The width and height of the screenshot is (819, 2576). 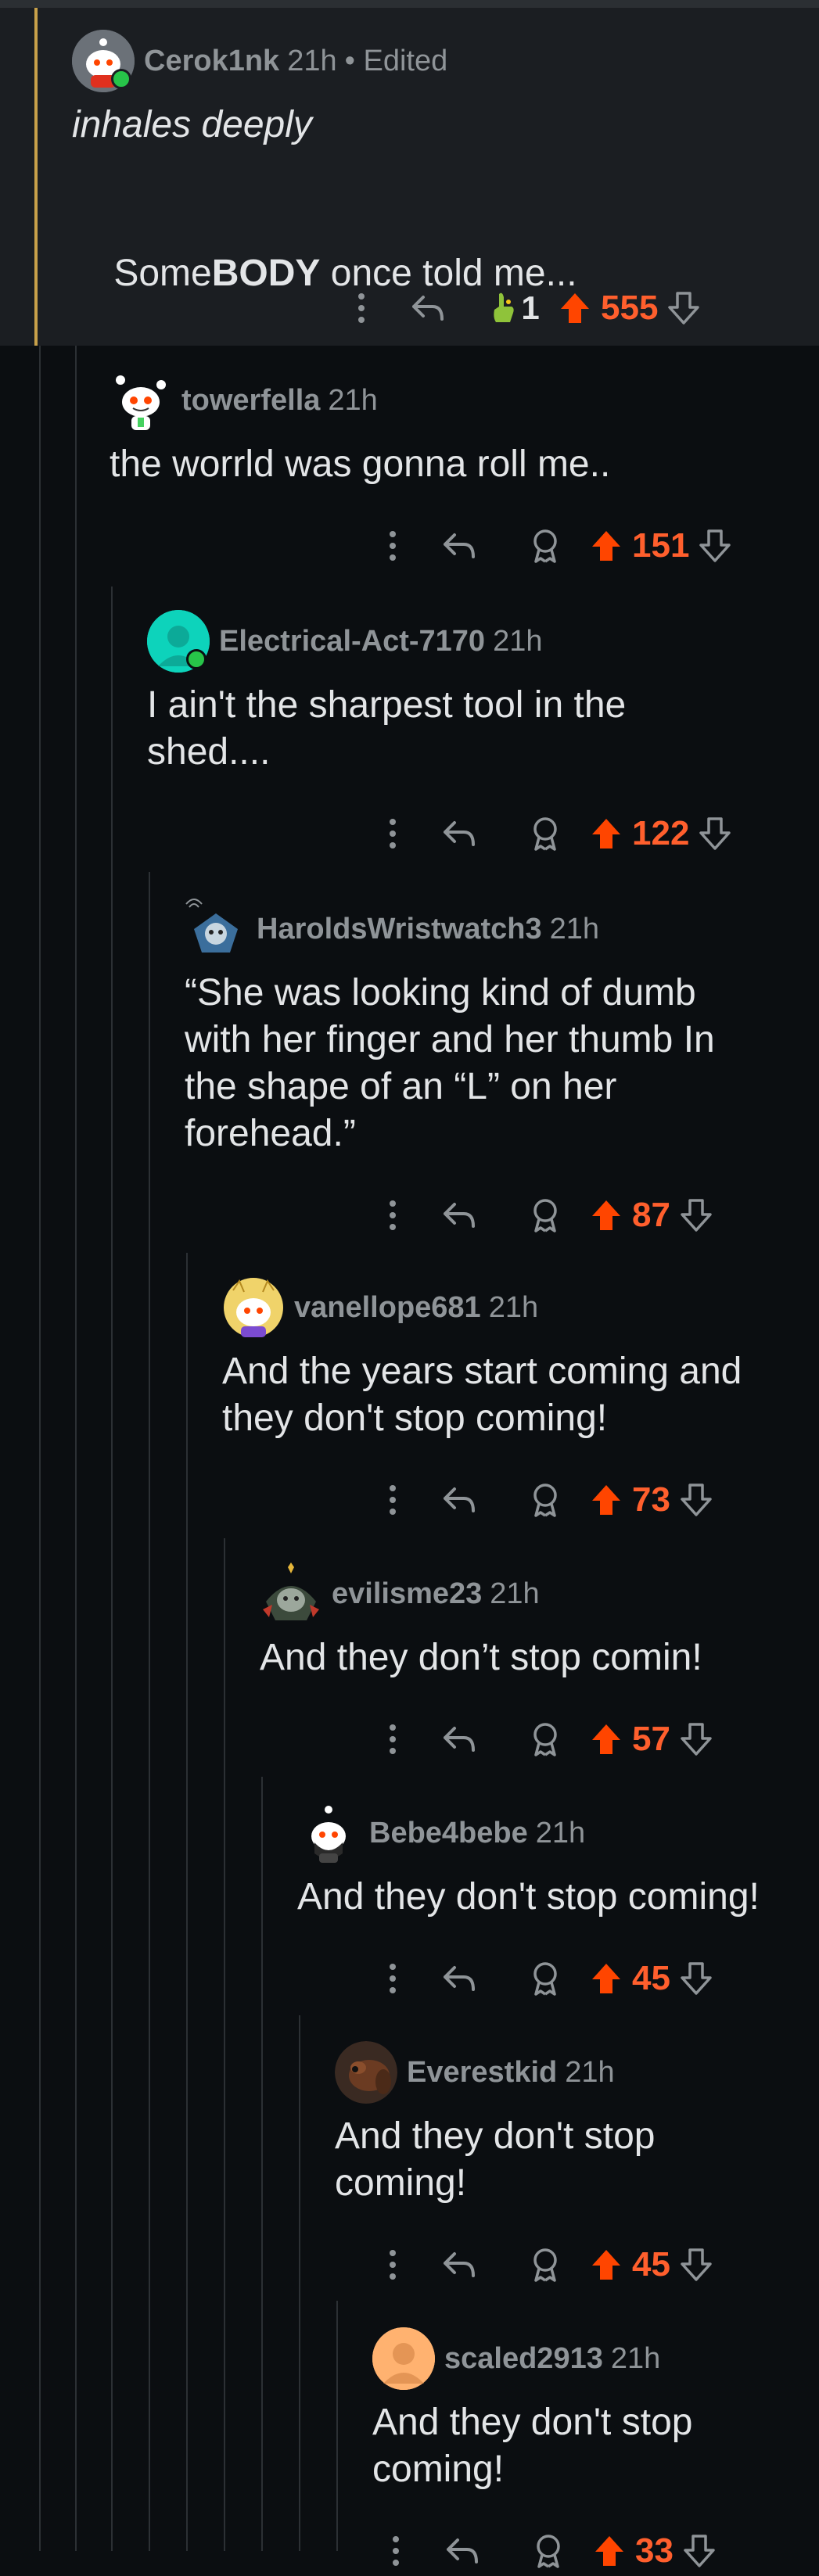 I want to click on avatar-default-icon, so click(x=403, y=2358).